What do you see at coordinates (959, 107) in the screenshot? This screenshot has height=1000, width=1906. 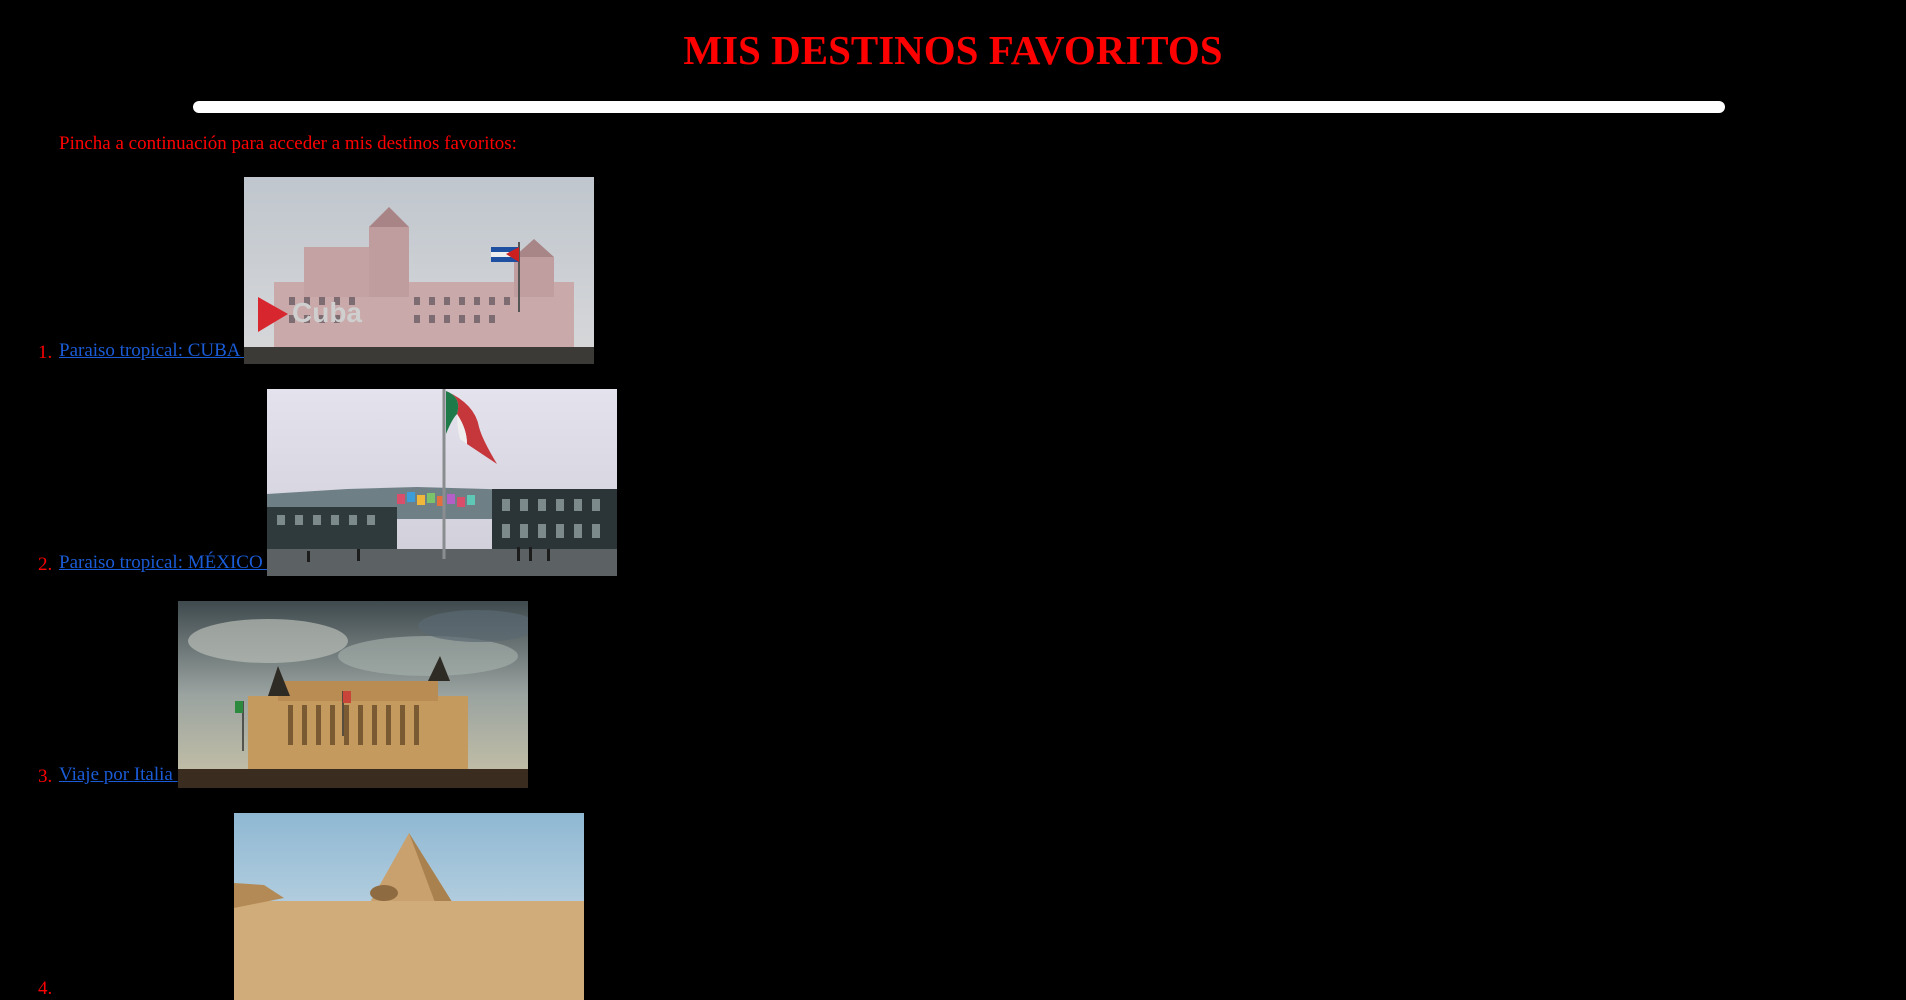 I see `divider-bar` at bounding box center [959, 107].